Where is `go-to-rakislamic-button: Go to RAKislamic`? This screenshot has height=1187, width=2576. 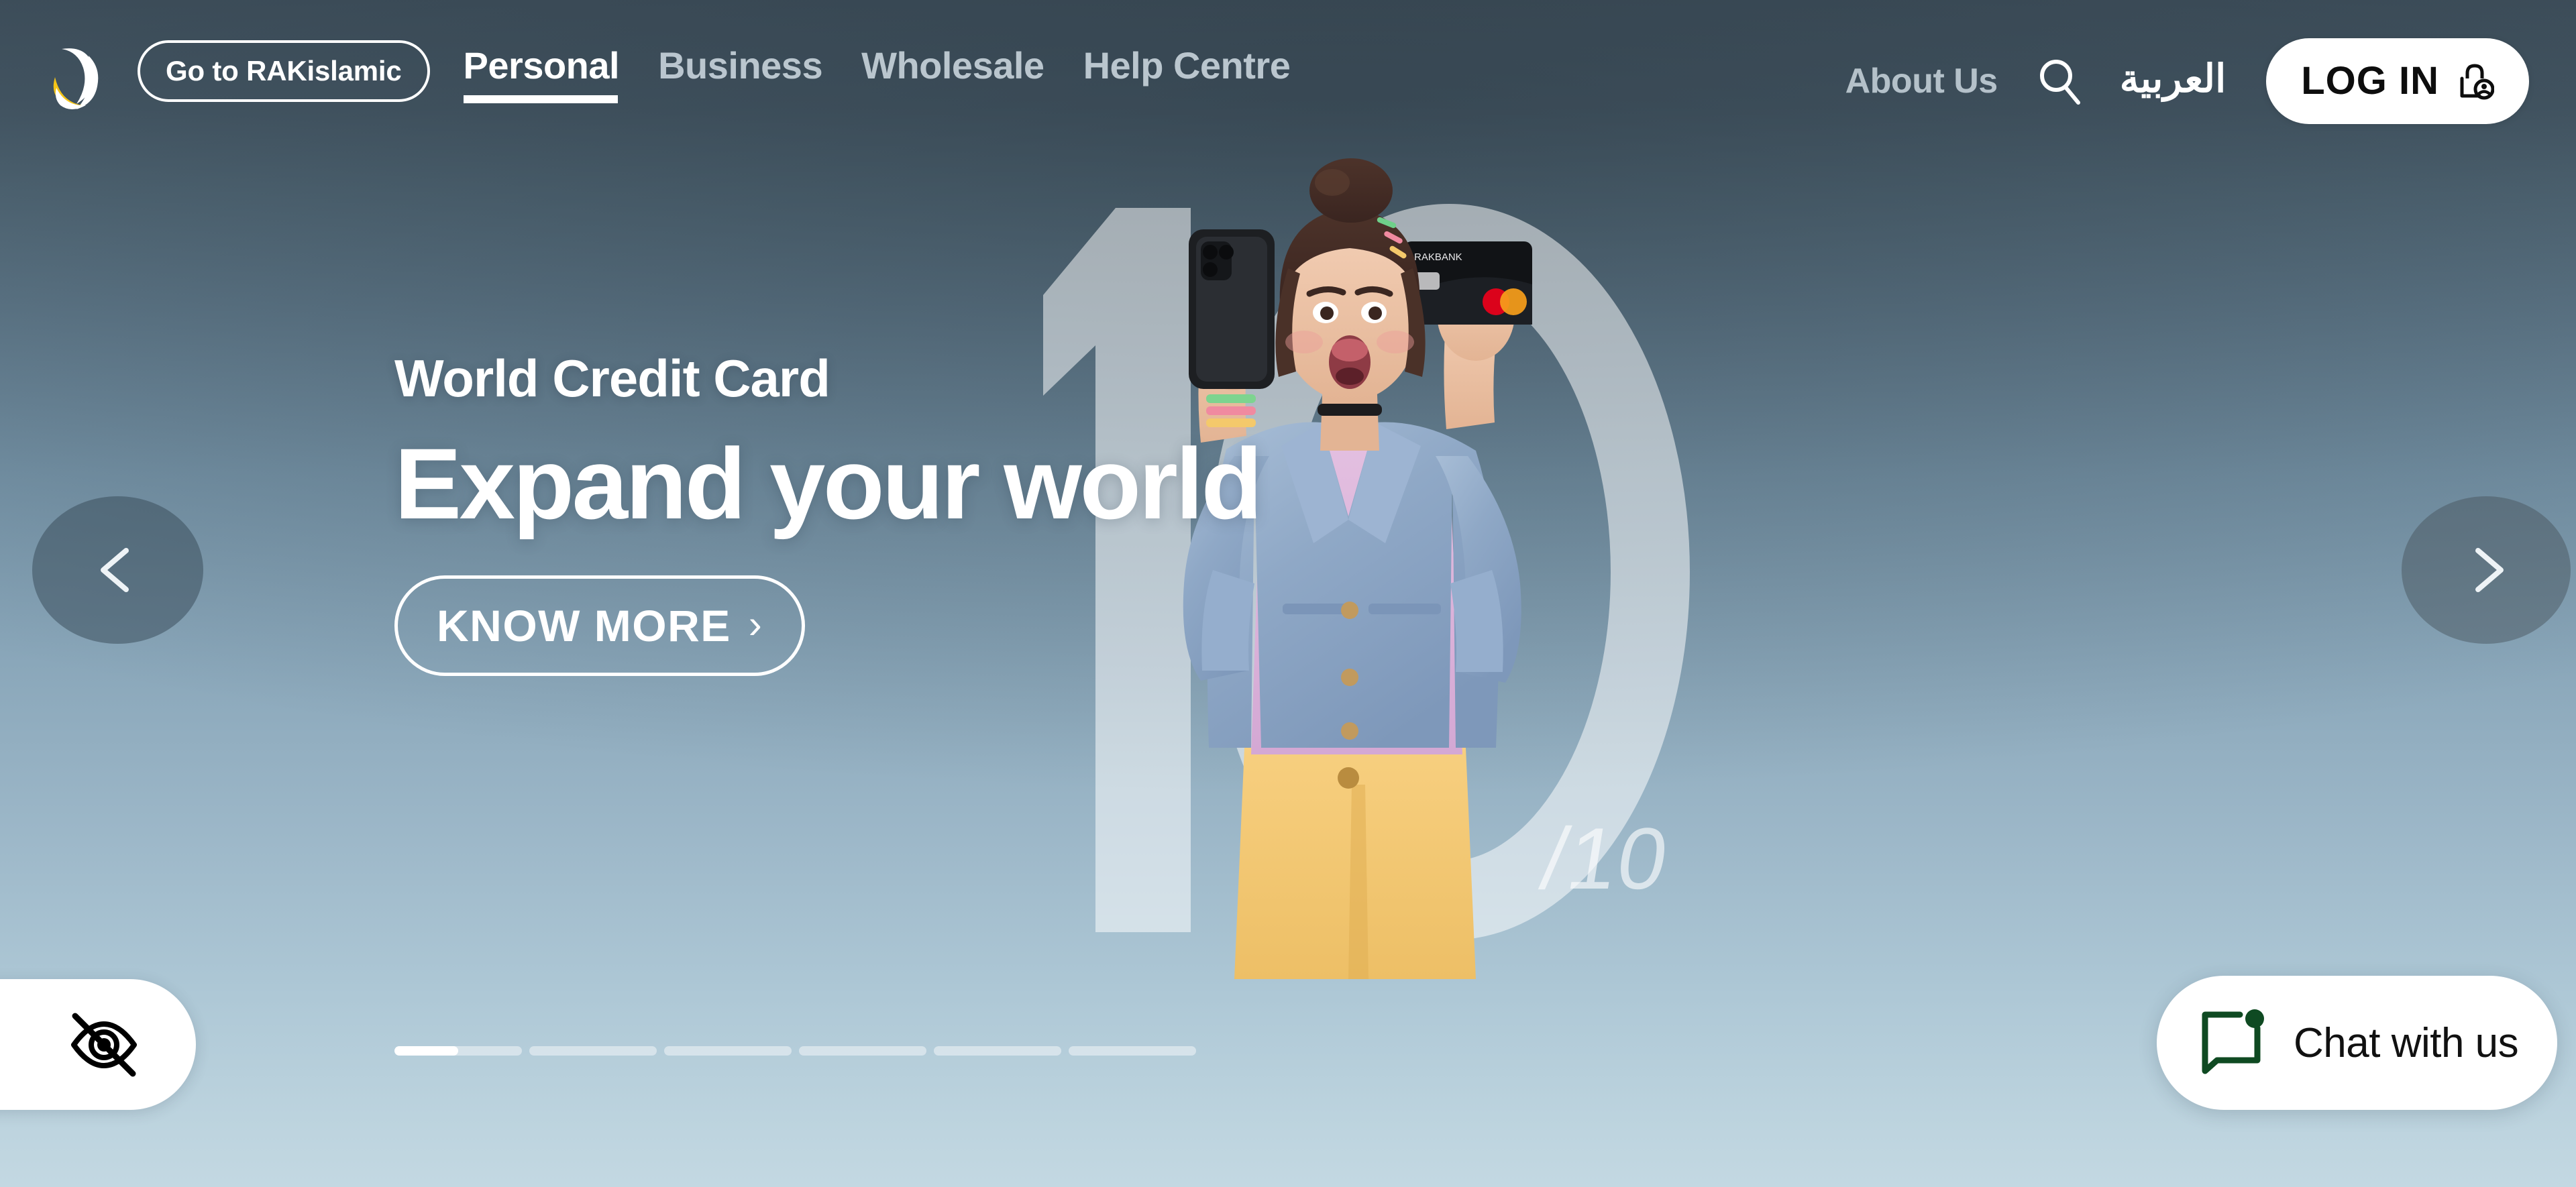 go-to-rakislamic-button: Go to RAKislamic is located at coordinates (284, 71).